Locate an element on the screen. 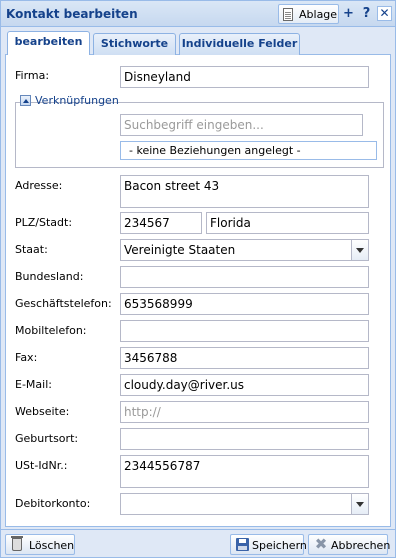 The height and width of the screenshot is (558, 396). plz-stadt-label: PLZ/Stadt: is located at coordinates (44, 222).